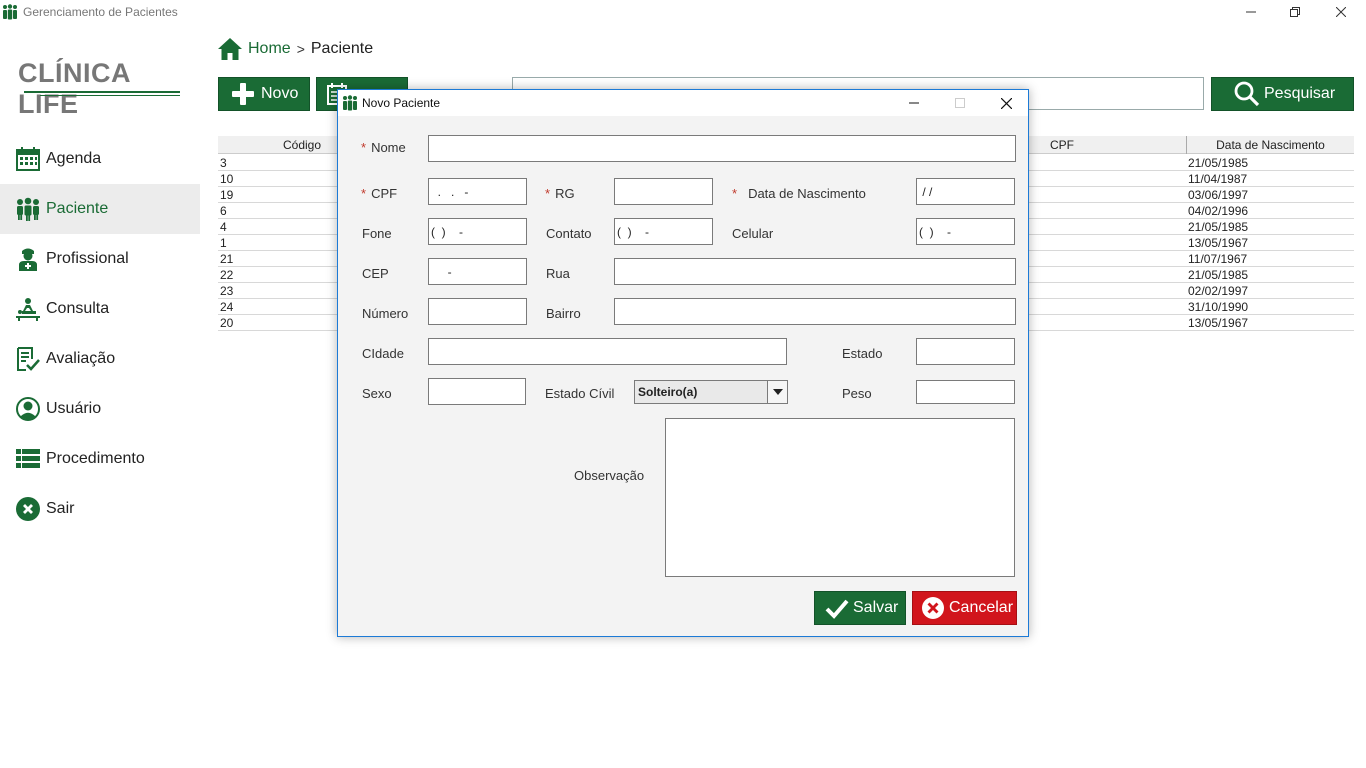 Image resolution: width=1366 pixels, height=768 pixels. What do you see at coordinates (377, 393) in the screenshot?
I see `sexo-label: Sexo` at bounding box center [377, 393].